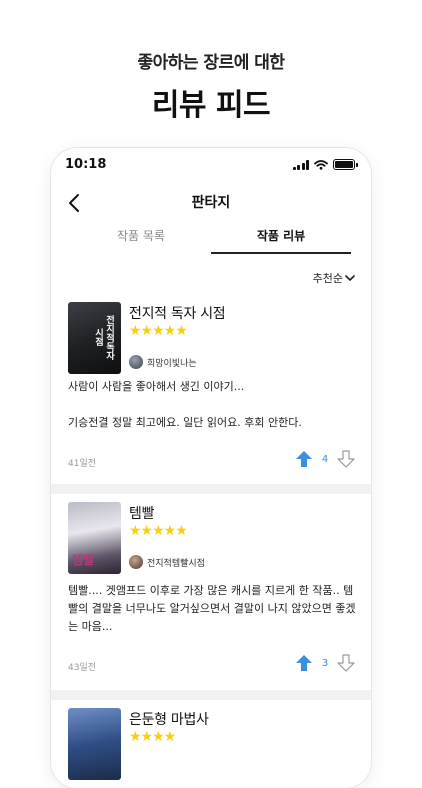 The image size is (422, 788). I want to click on book-cover: 전지적독자시점, so click(94, 338).